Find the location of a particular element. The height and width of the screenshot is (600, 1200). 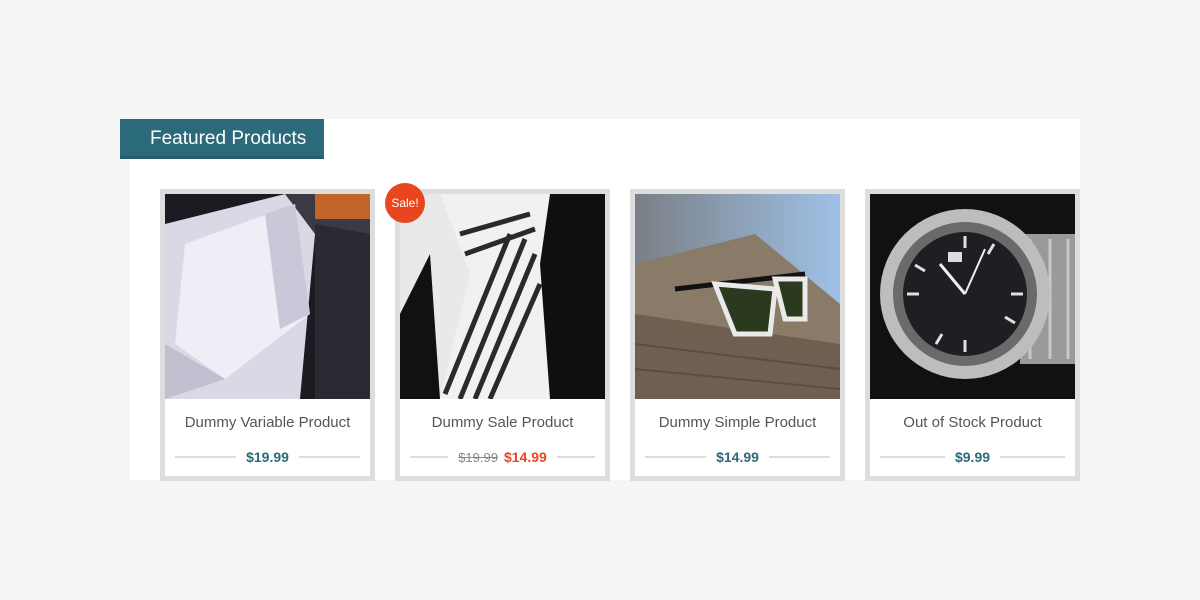

price-row: $19.99 is located at coordinates (268, 457).